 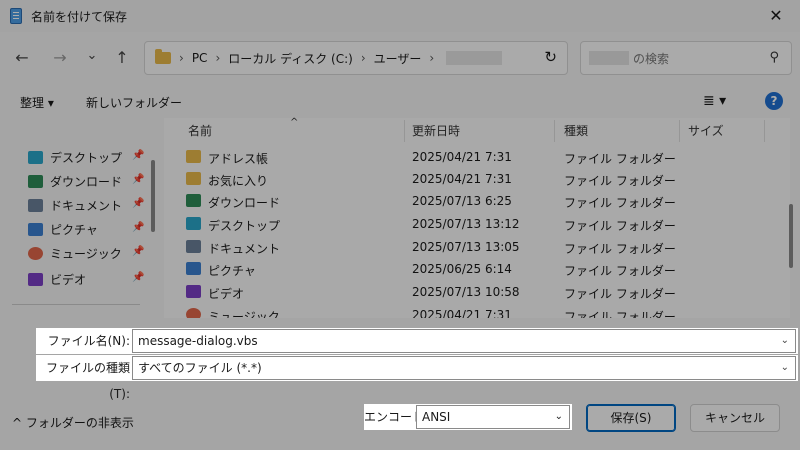 I want to click on file-date: 2025/06/25 6:14, so click(x=462, y=269).